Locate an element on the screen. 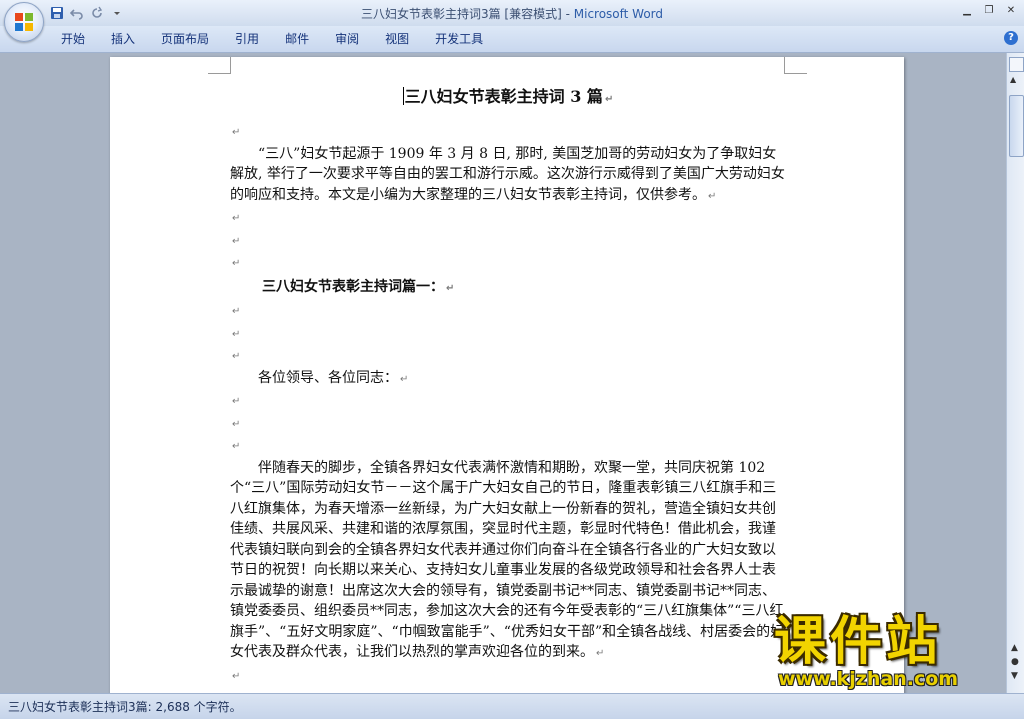 This screenshot has height=719, width=1024. window-controls: ▁ ❐ ✕ is located at coordinates (989, 11).